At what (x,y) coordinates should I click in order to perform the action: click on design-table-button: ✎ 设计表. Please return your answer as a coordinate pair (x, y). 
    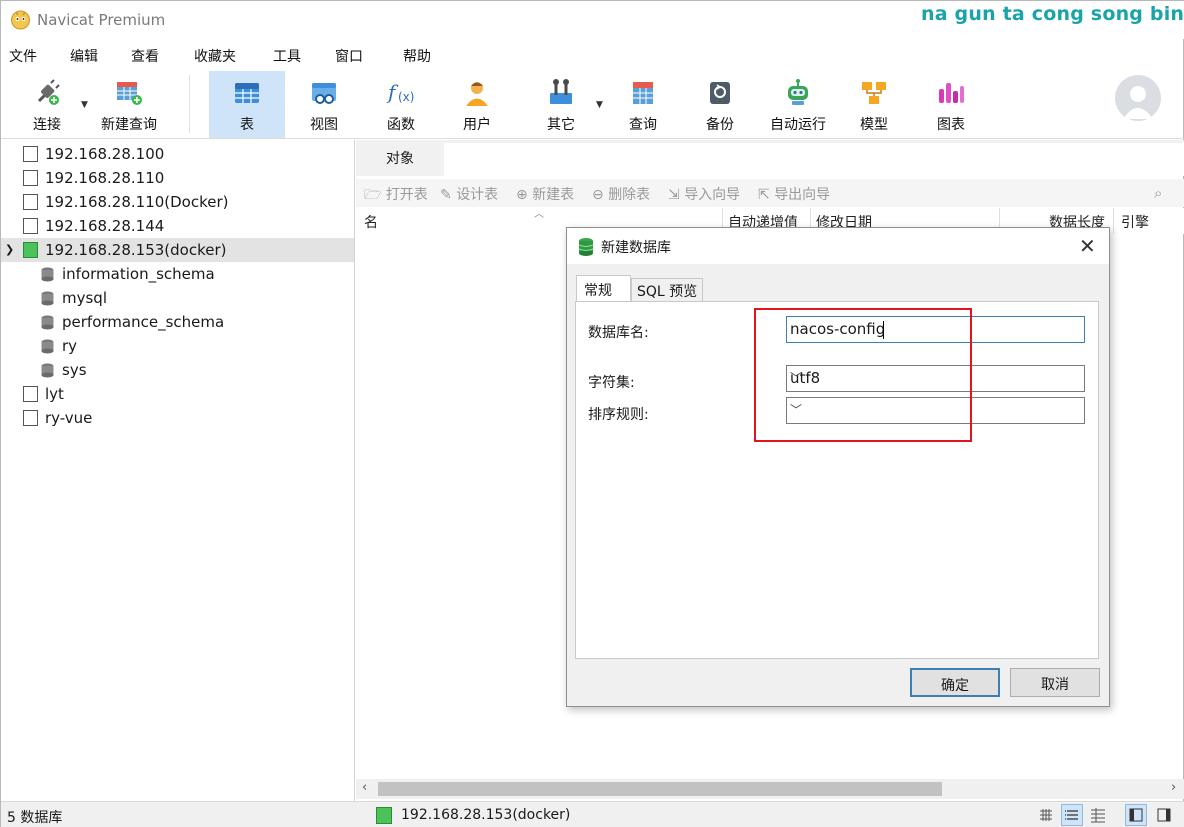
    Looking at the image, I should click on (469, 194).